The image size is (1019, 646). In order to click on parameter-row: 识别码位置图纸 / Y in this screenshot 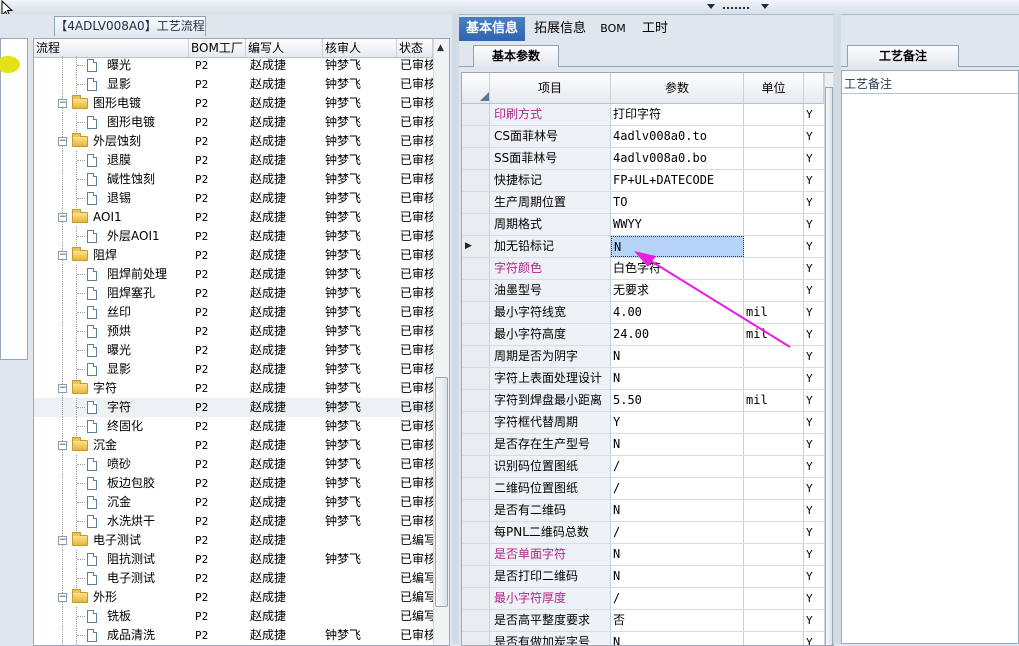, I will do `click(643, 467)`.